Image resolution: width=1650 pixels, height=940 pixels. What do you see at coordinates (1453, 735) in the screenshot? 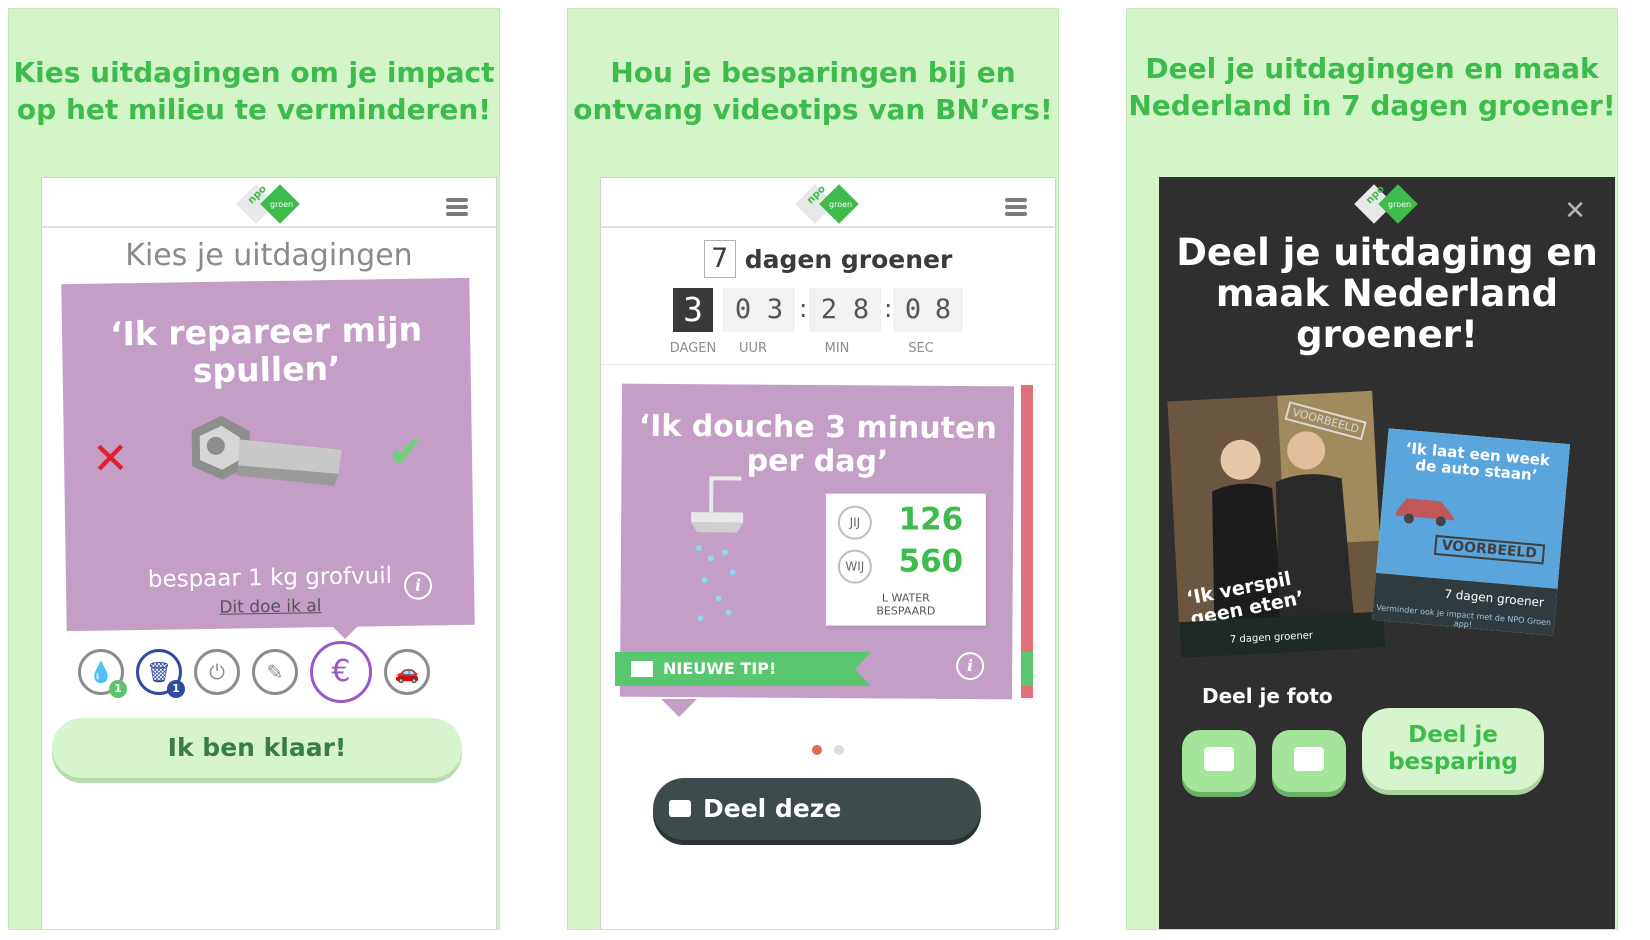
I see `savings-button-line: Deel je` at bounding box center [1453, 735].